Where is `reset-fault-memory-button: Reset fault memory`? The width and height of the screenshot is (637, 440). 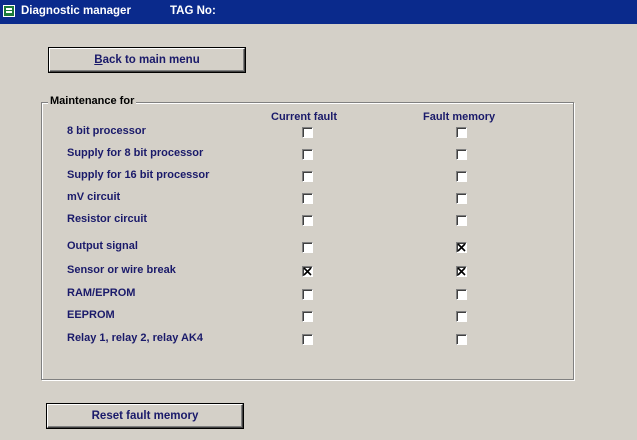 reset-fault-memory-button: Reset fault memory is located at coordinates (145, 416).